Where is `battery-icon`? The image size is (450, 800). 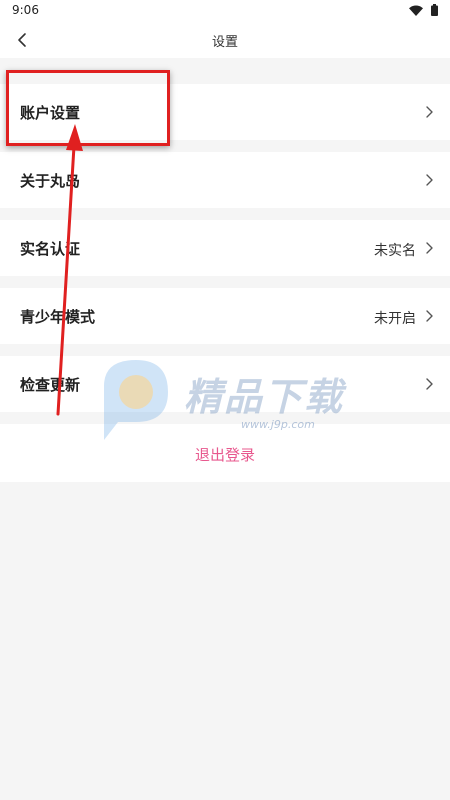
battery-icon is located at coordinates (434, 10).